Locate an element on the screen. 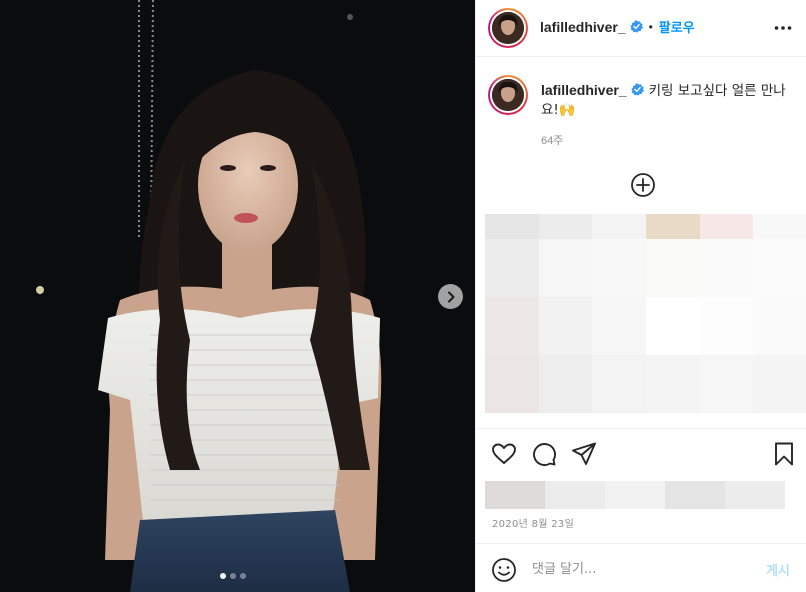 This screenshot has width=806, height=592. paper-plane-icon is located at coordinates (584, 454).